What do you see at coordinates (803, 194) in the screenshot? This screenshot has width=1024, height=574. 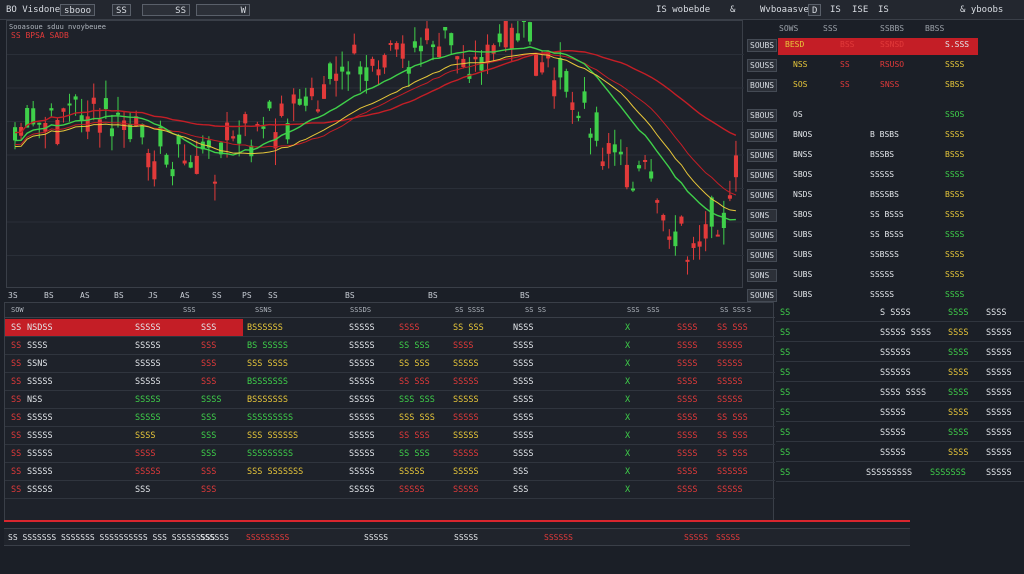 I see `order-book-qty: NSDS` at bounding box center [803, 194].